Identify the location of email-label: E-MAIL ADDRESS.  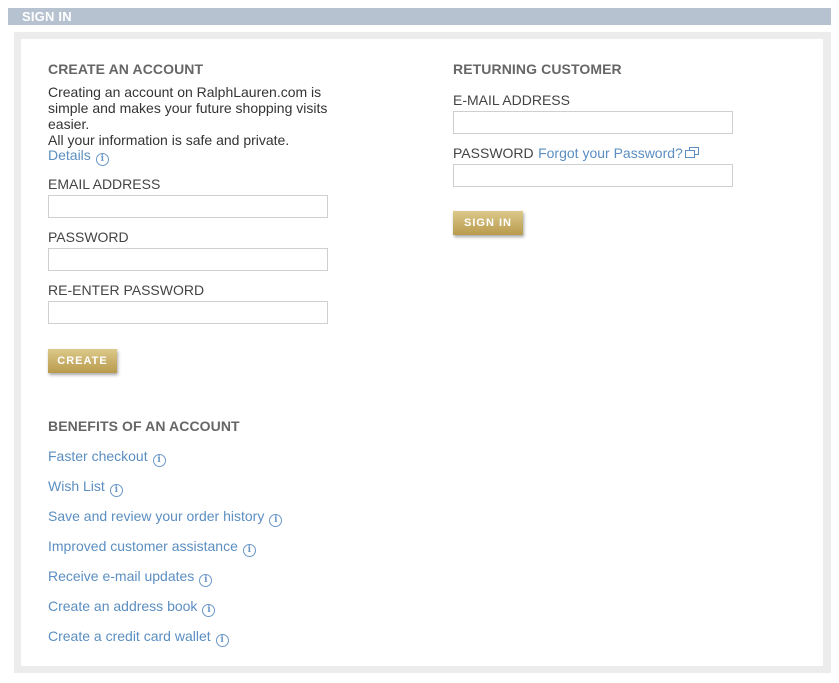
(511, 100).